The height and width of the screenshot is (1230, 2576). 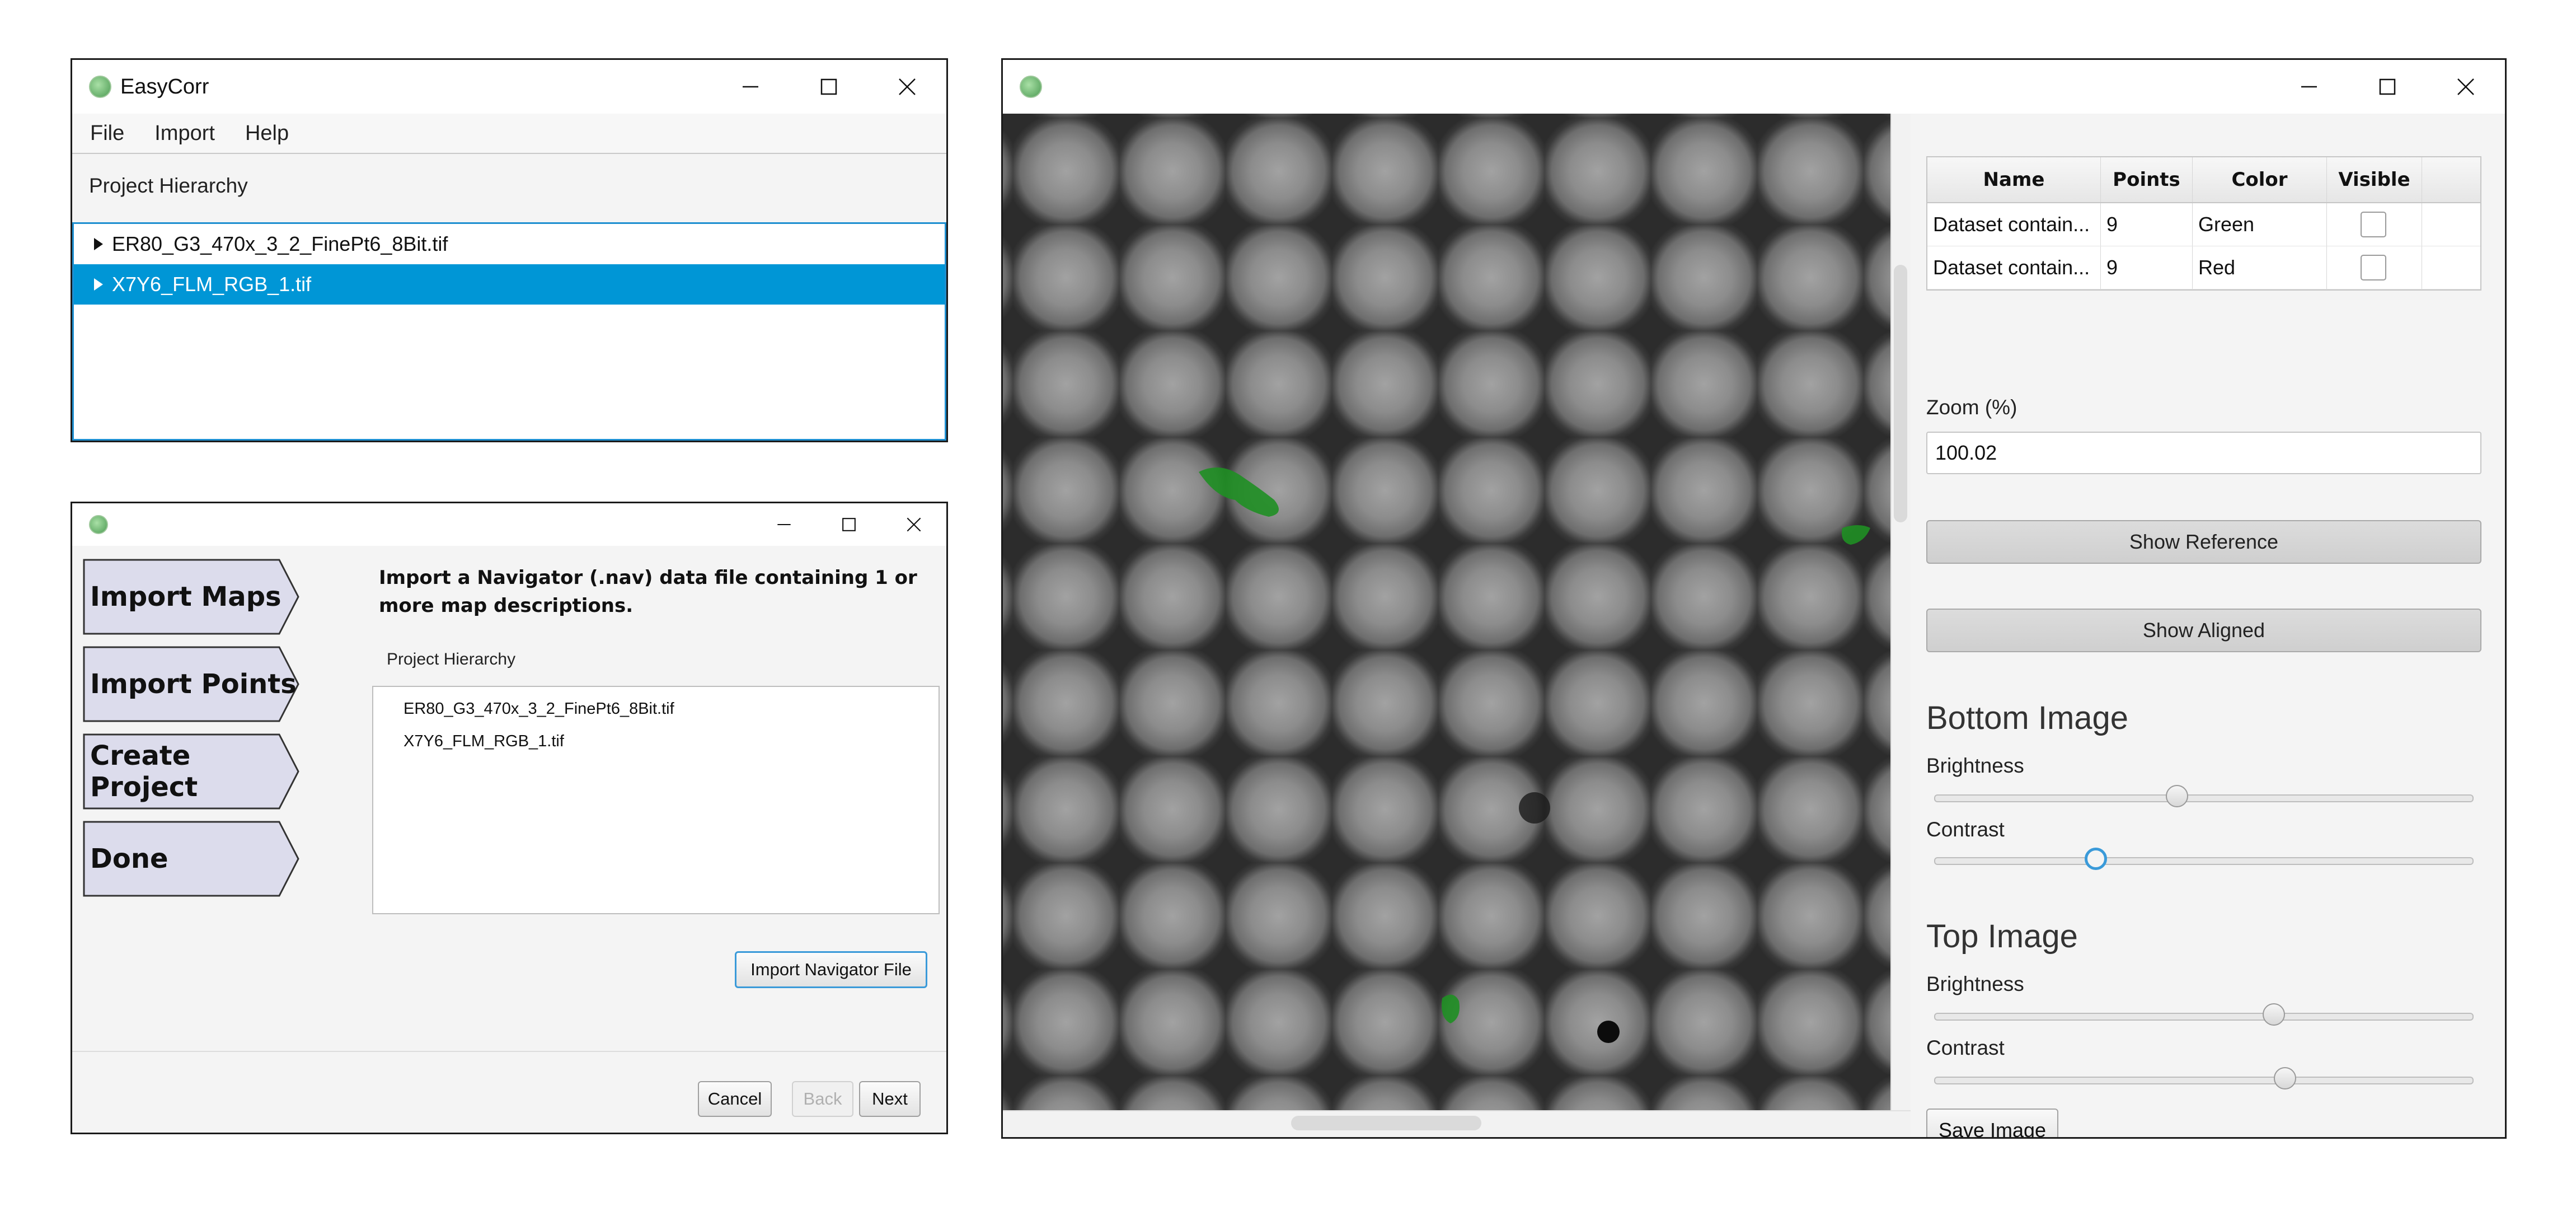 I want to click on fluorescence-overlay, so click(x=1534, y=755).